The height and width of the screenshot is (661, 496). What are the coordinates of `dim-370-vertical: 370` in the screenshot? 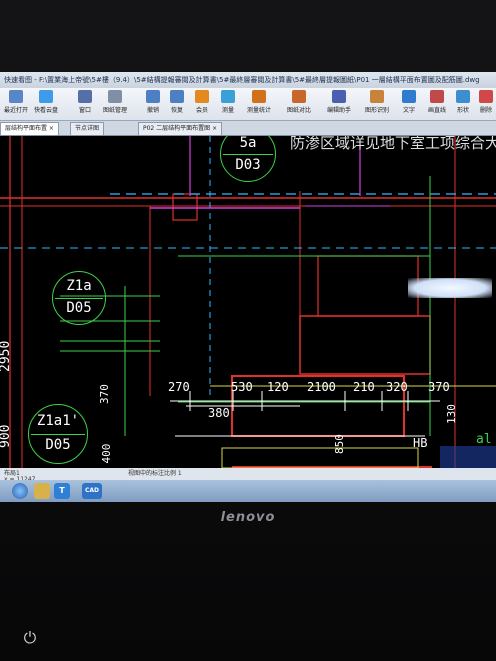 It's located at (104, 394).